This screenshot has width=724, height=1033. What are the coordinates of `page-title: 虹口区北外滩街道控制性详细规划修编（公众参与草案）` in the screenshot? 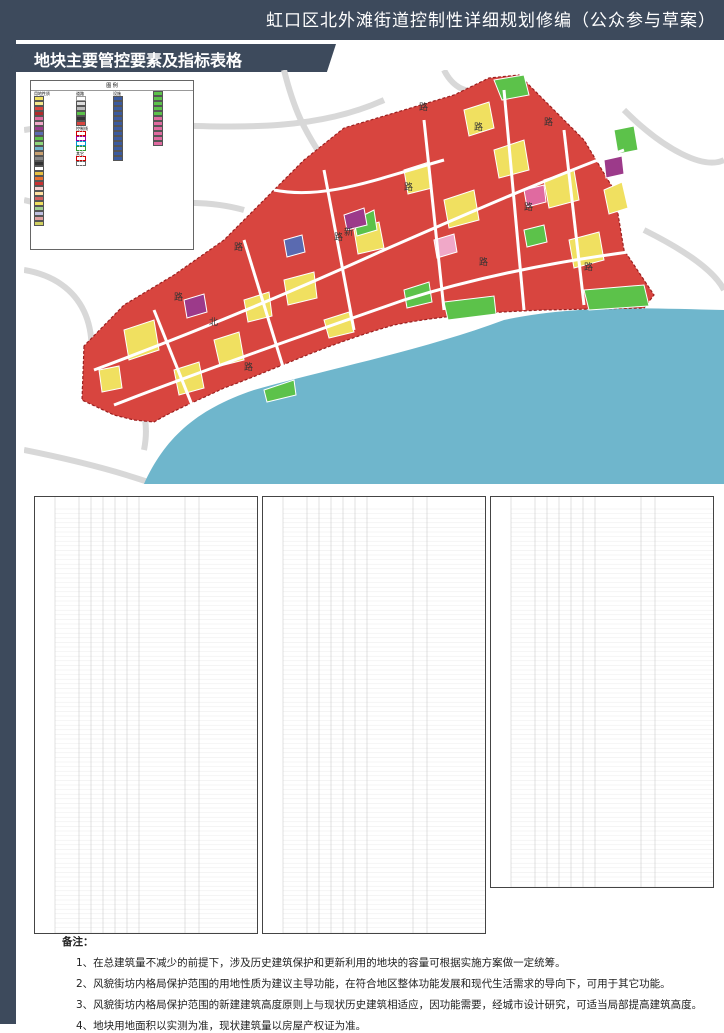 It's located at (491, 21).